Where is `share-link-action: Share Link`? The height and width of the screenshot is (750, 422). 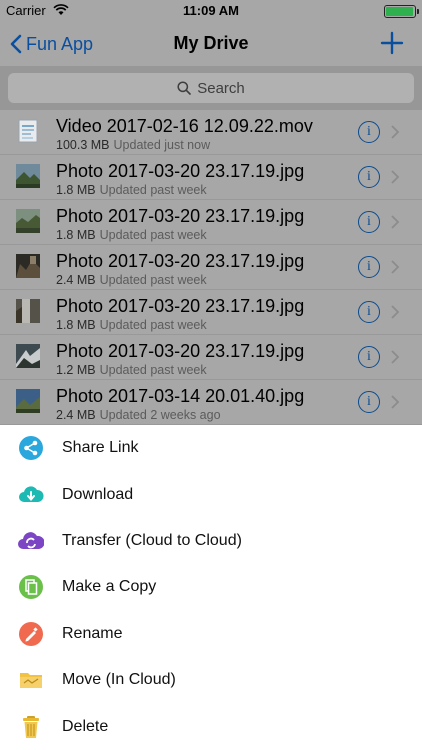 share-link-action: Share Link is located at coordinates (211, 448).